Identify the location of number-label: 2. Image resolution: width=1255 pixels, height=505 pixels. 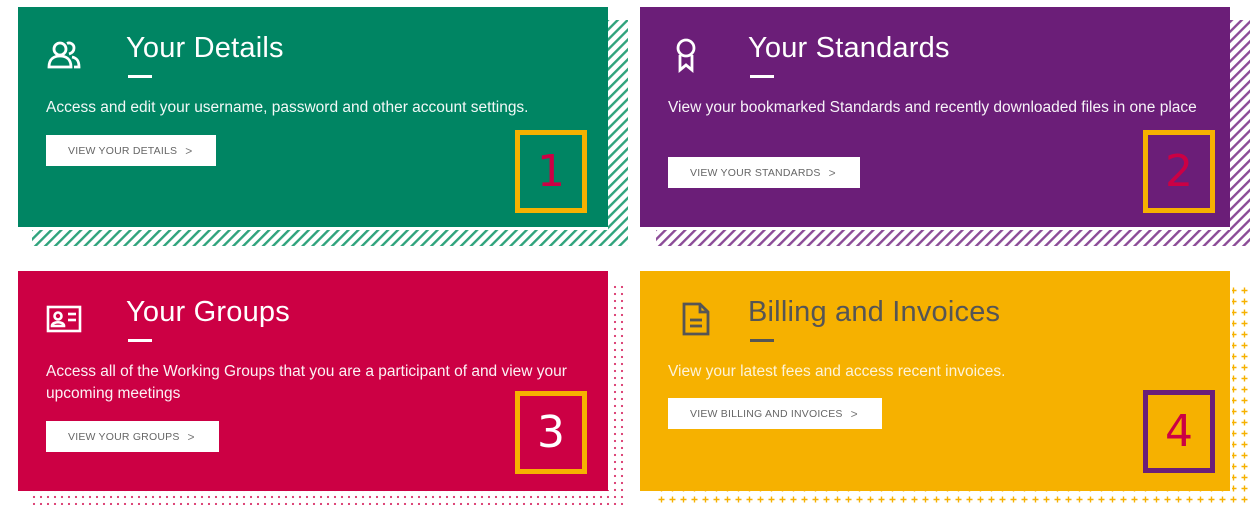
(1179, 171).